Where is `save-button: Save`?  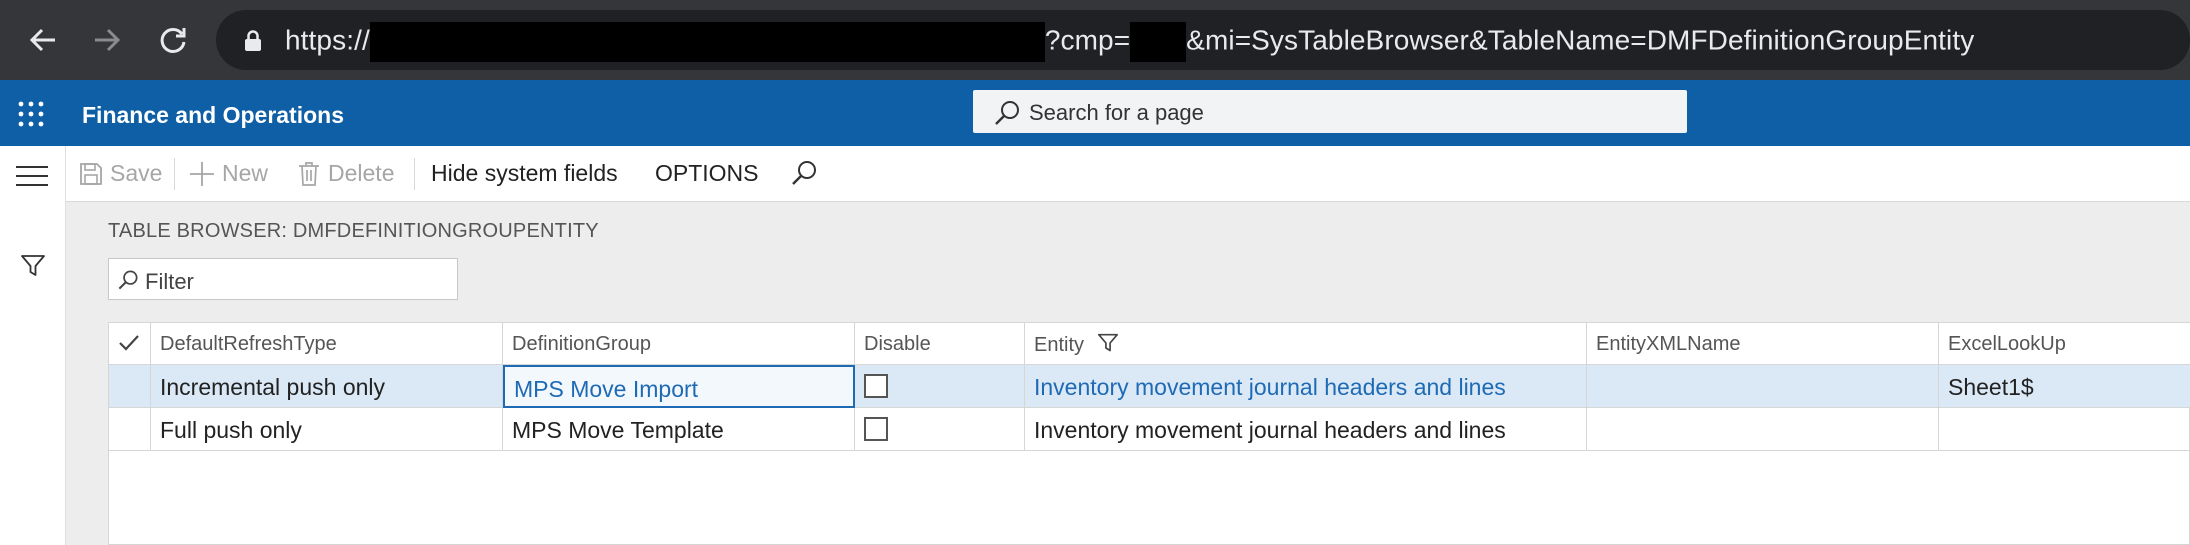
save-button: Save is located at coordinates (121, 173).